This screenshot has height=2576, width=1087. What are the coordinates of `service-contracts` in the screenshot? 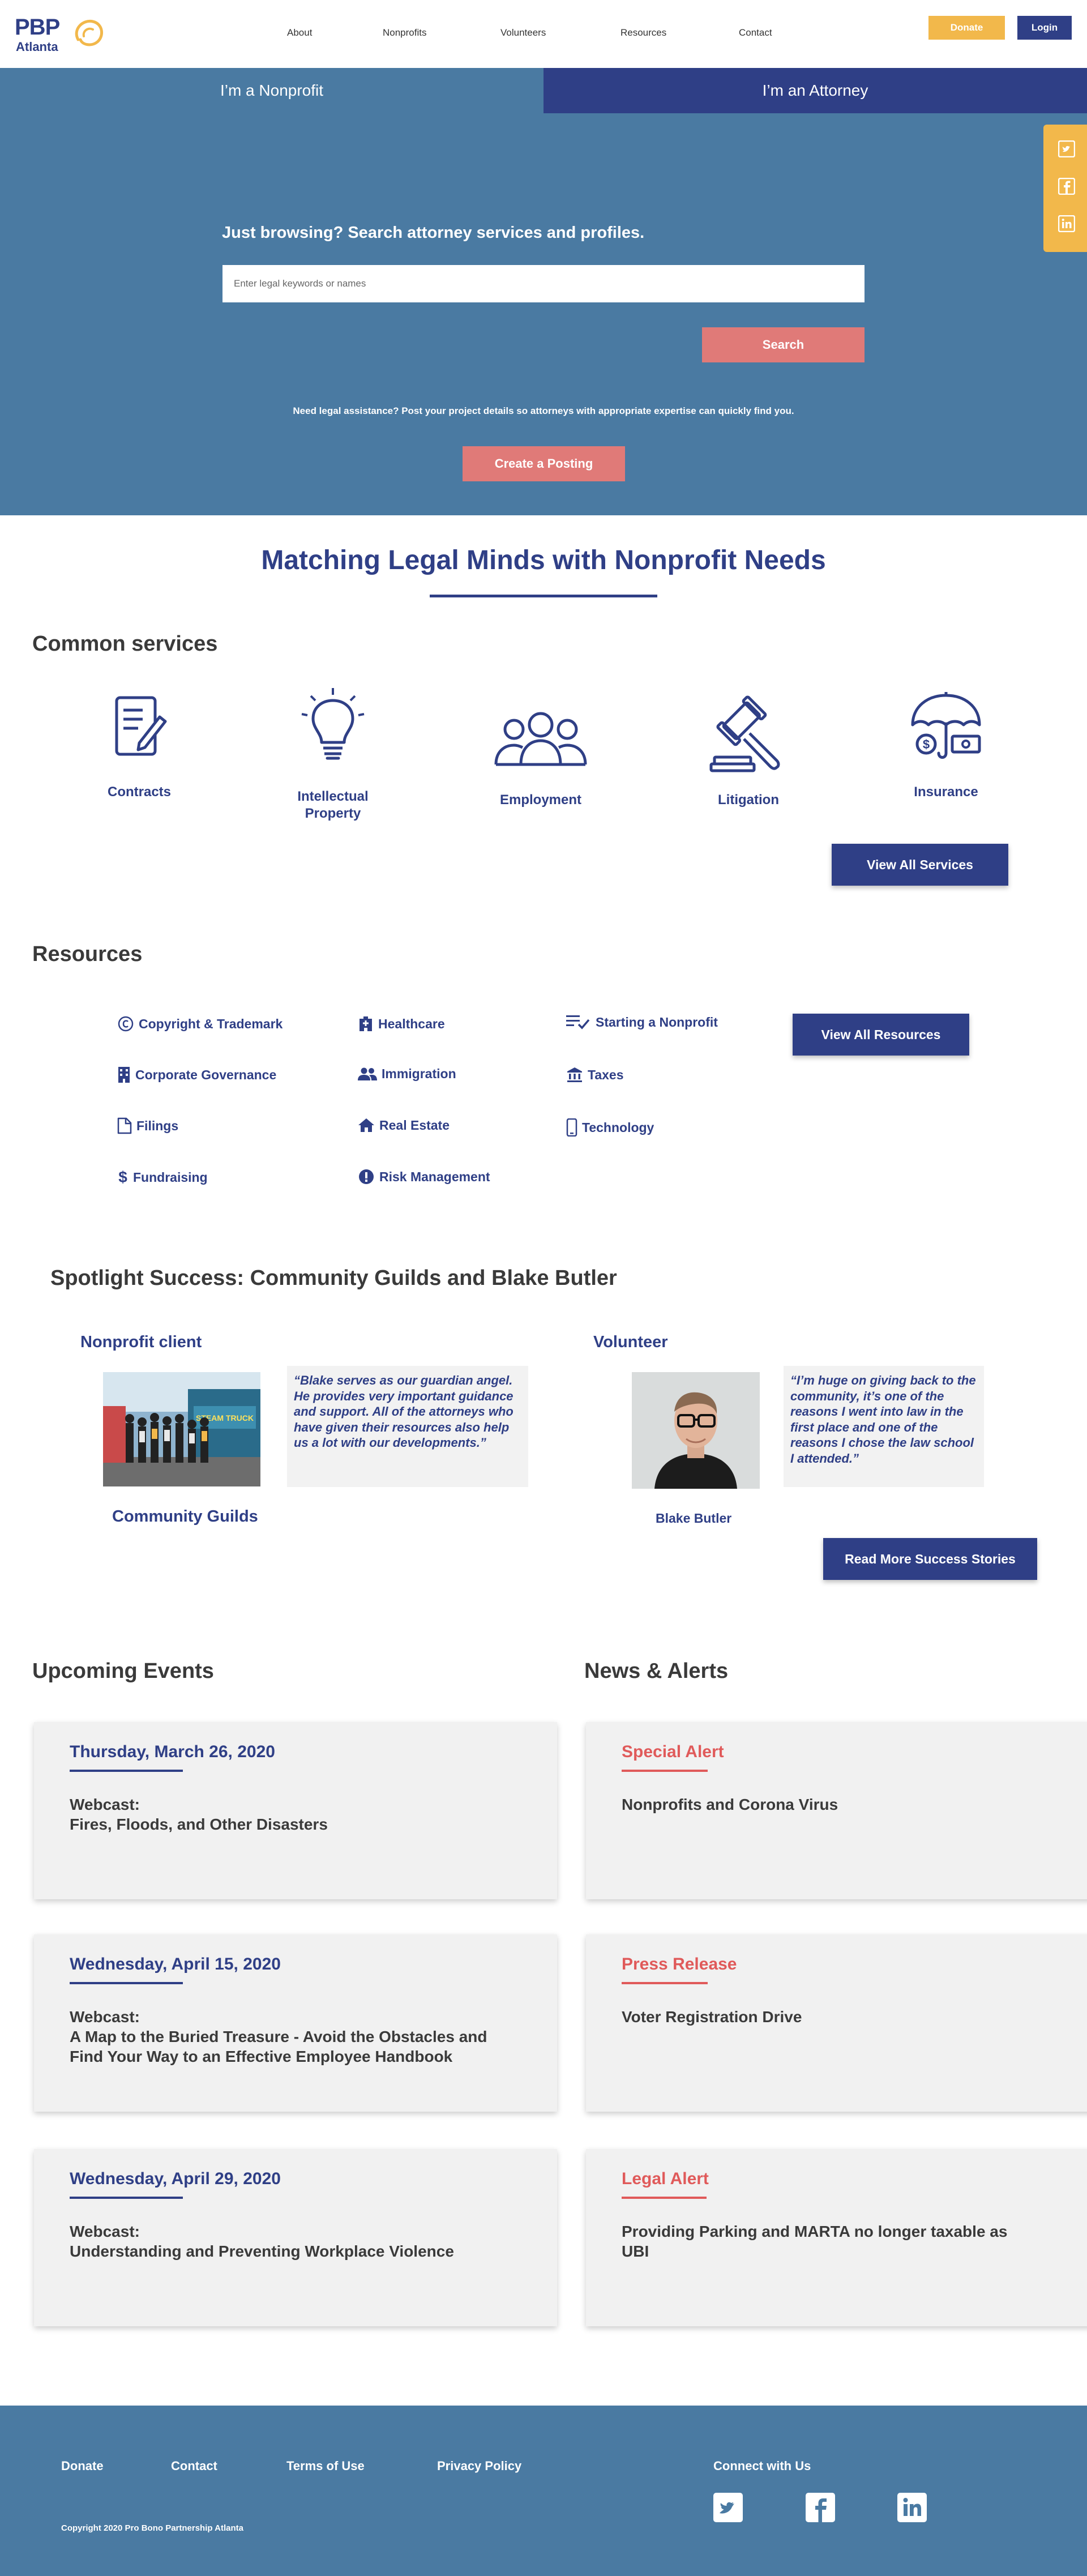 It's located at (139, 726).